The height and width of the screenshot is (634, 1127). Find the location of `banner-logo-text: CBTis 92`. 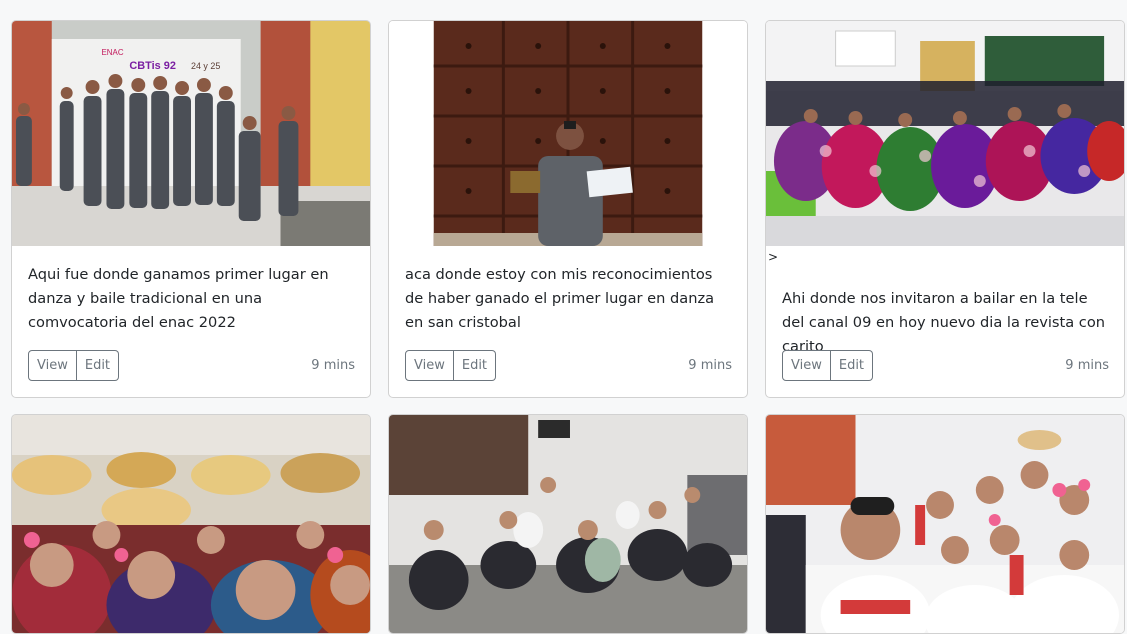

banner-logo-text: CBTis 92 is located at coordinates (152, 66).